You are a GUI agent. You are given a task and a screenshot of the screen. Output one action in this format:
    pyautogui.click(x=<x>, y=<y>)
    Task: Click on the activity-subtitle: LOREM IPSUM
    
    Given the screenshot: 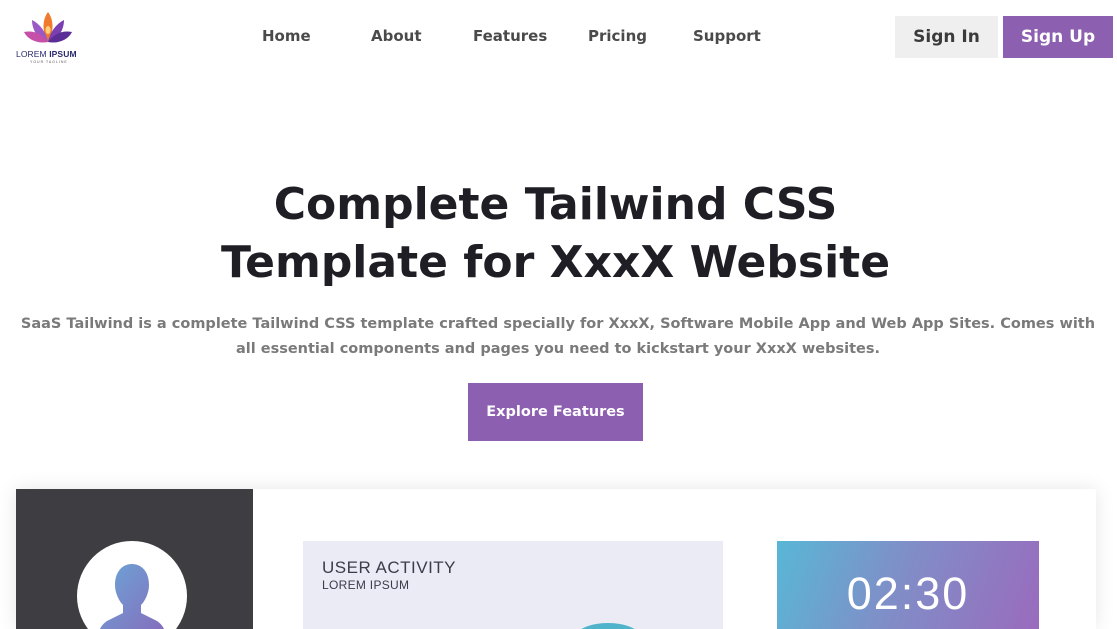 What is the action you would take?
    pyautogui.click(x=366, y=585)
    